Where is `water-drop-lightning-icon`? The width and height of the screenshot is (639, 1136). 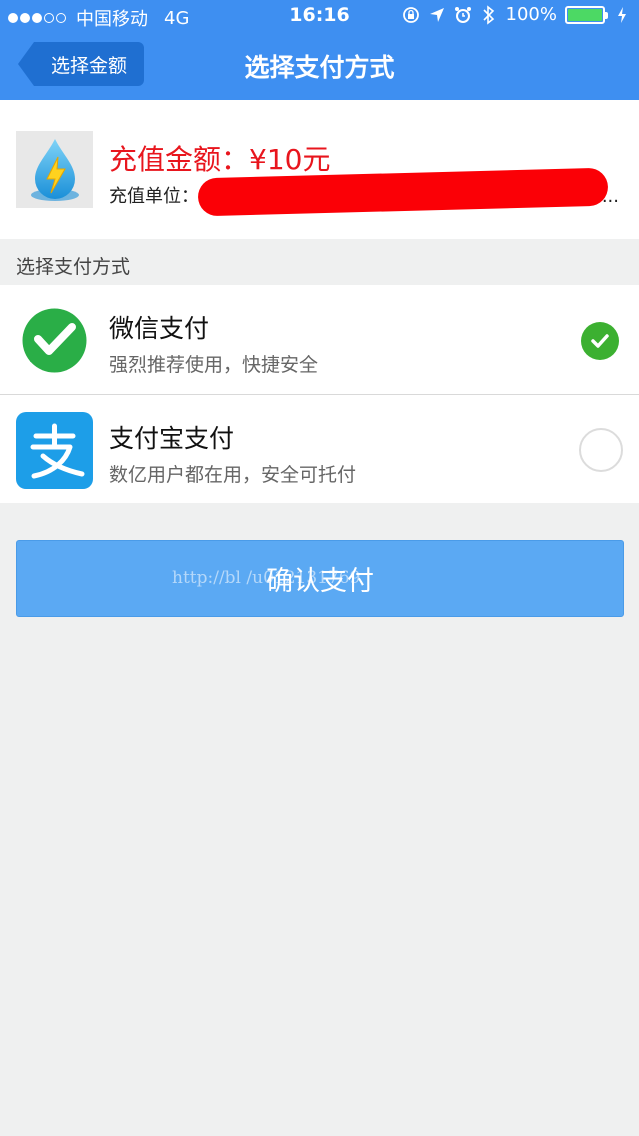
water-drop-lightning-icon is located at coordinates (54, 169).